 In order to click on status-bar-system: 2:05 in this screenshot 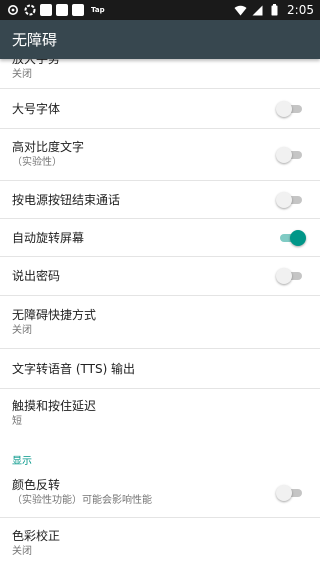, I will do `click(274, 10)`.